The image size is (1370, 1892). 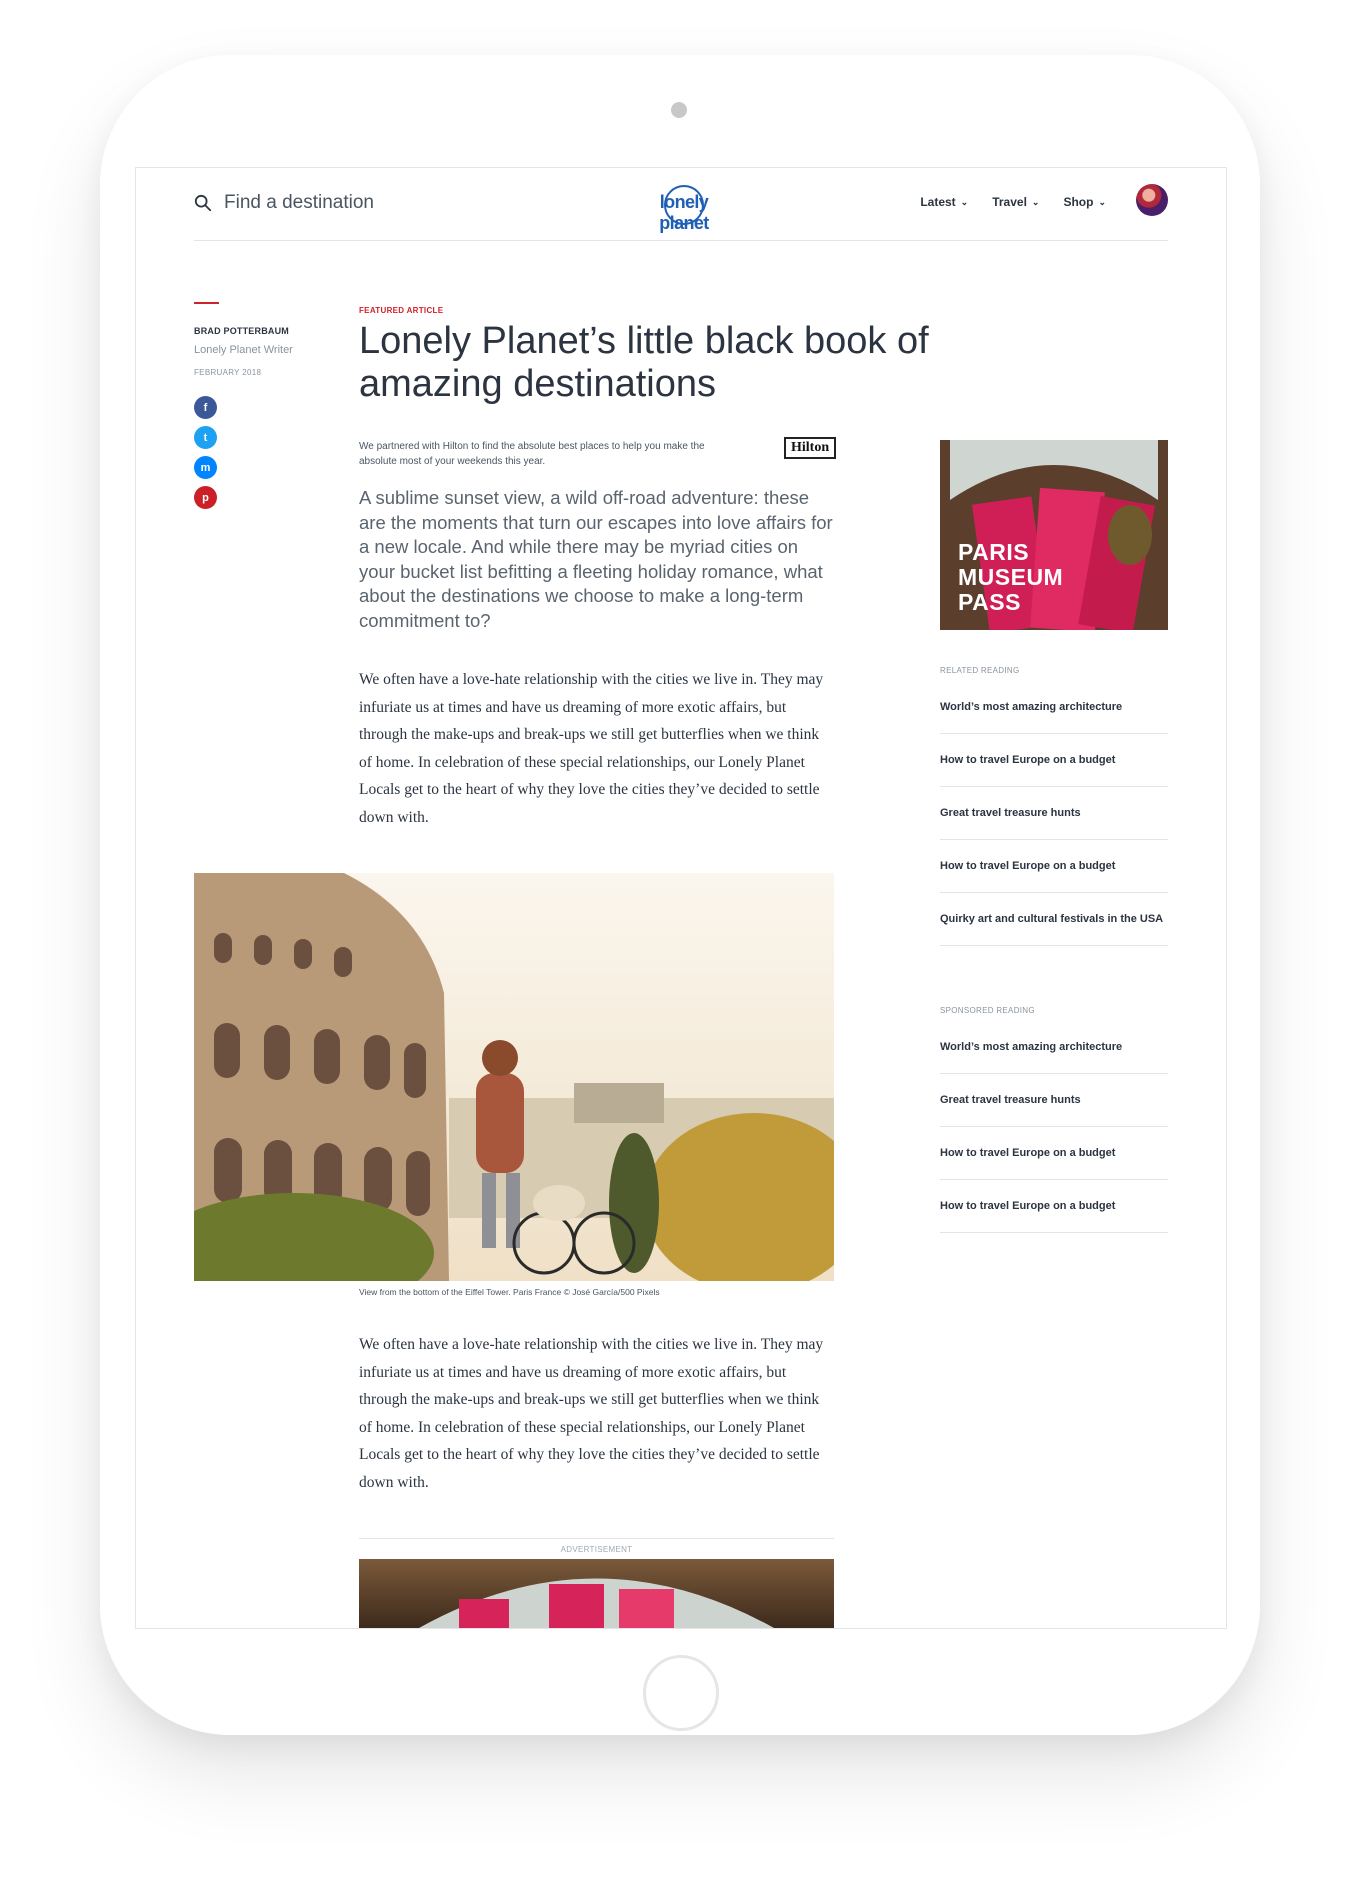 I want to click on article-kicker: FEATURED ARTICLE, so click(x=401, y=310).